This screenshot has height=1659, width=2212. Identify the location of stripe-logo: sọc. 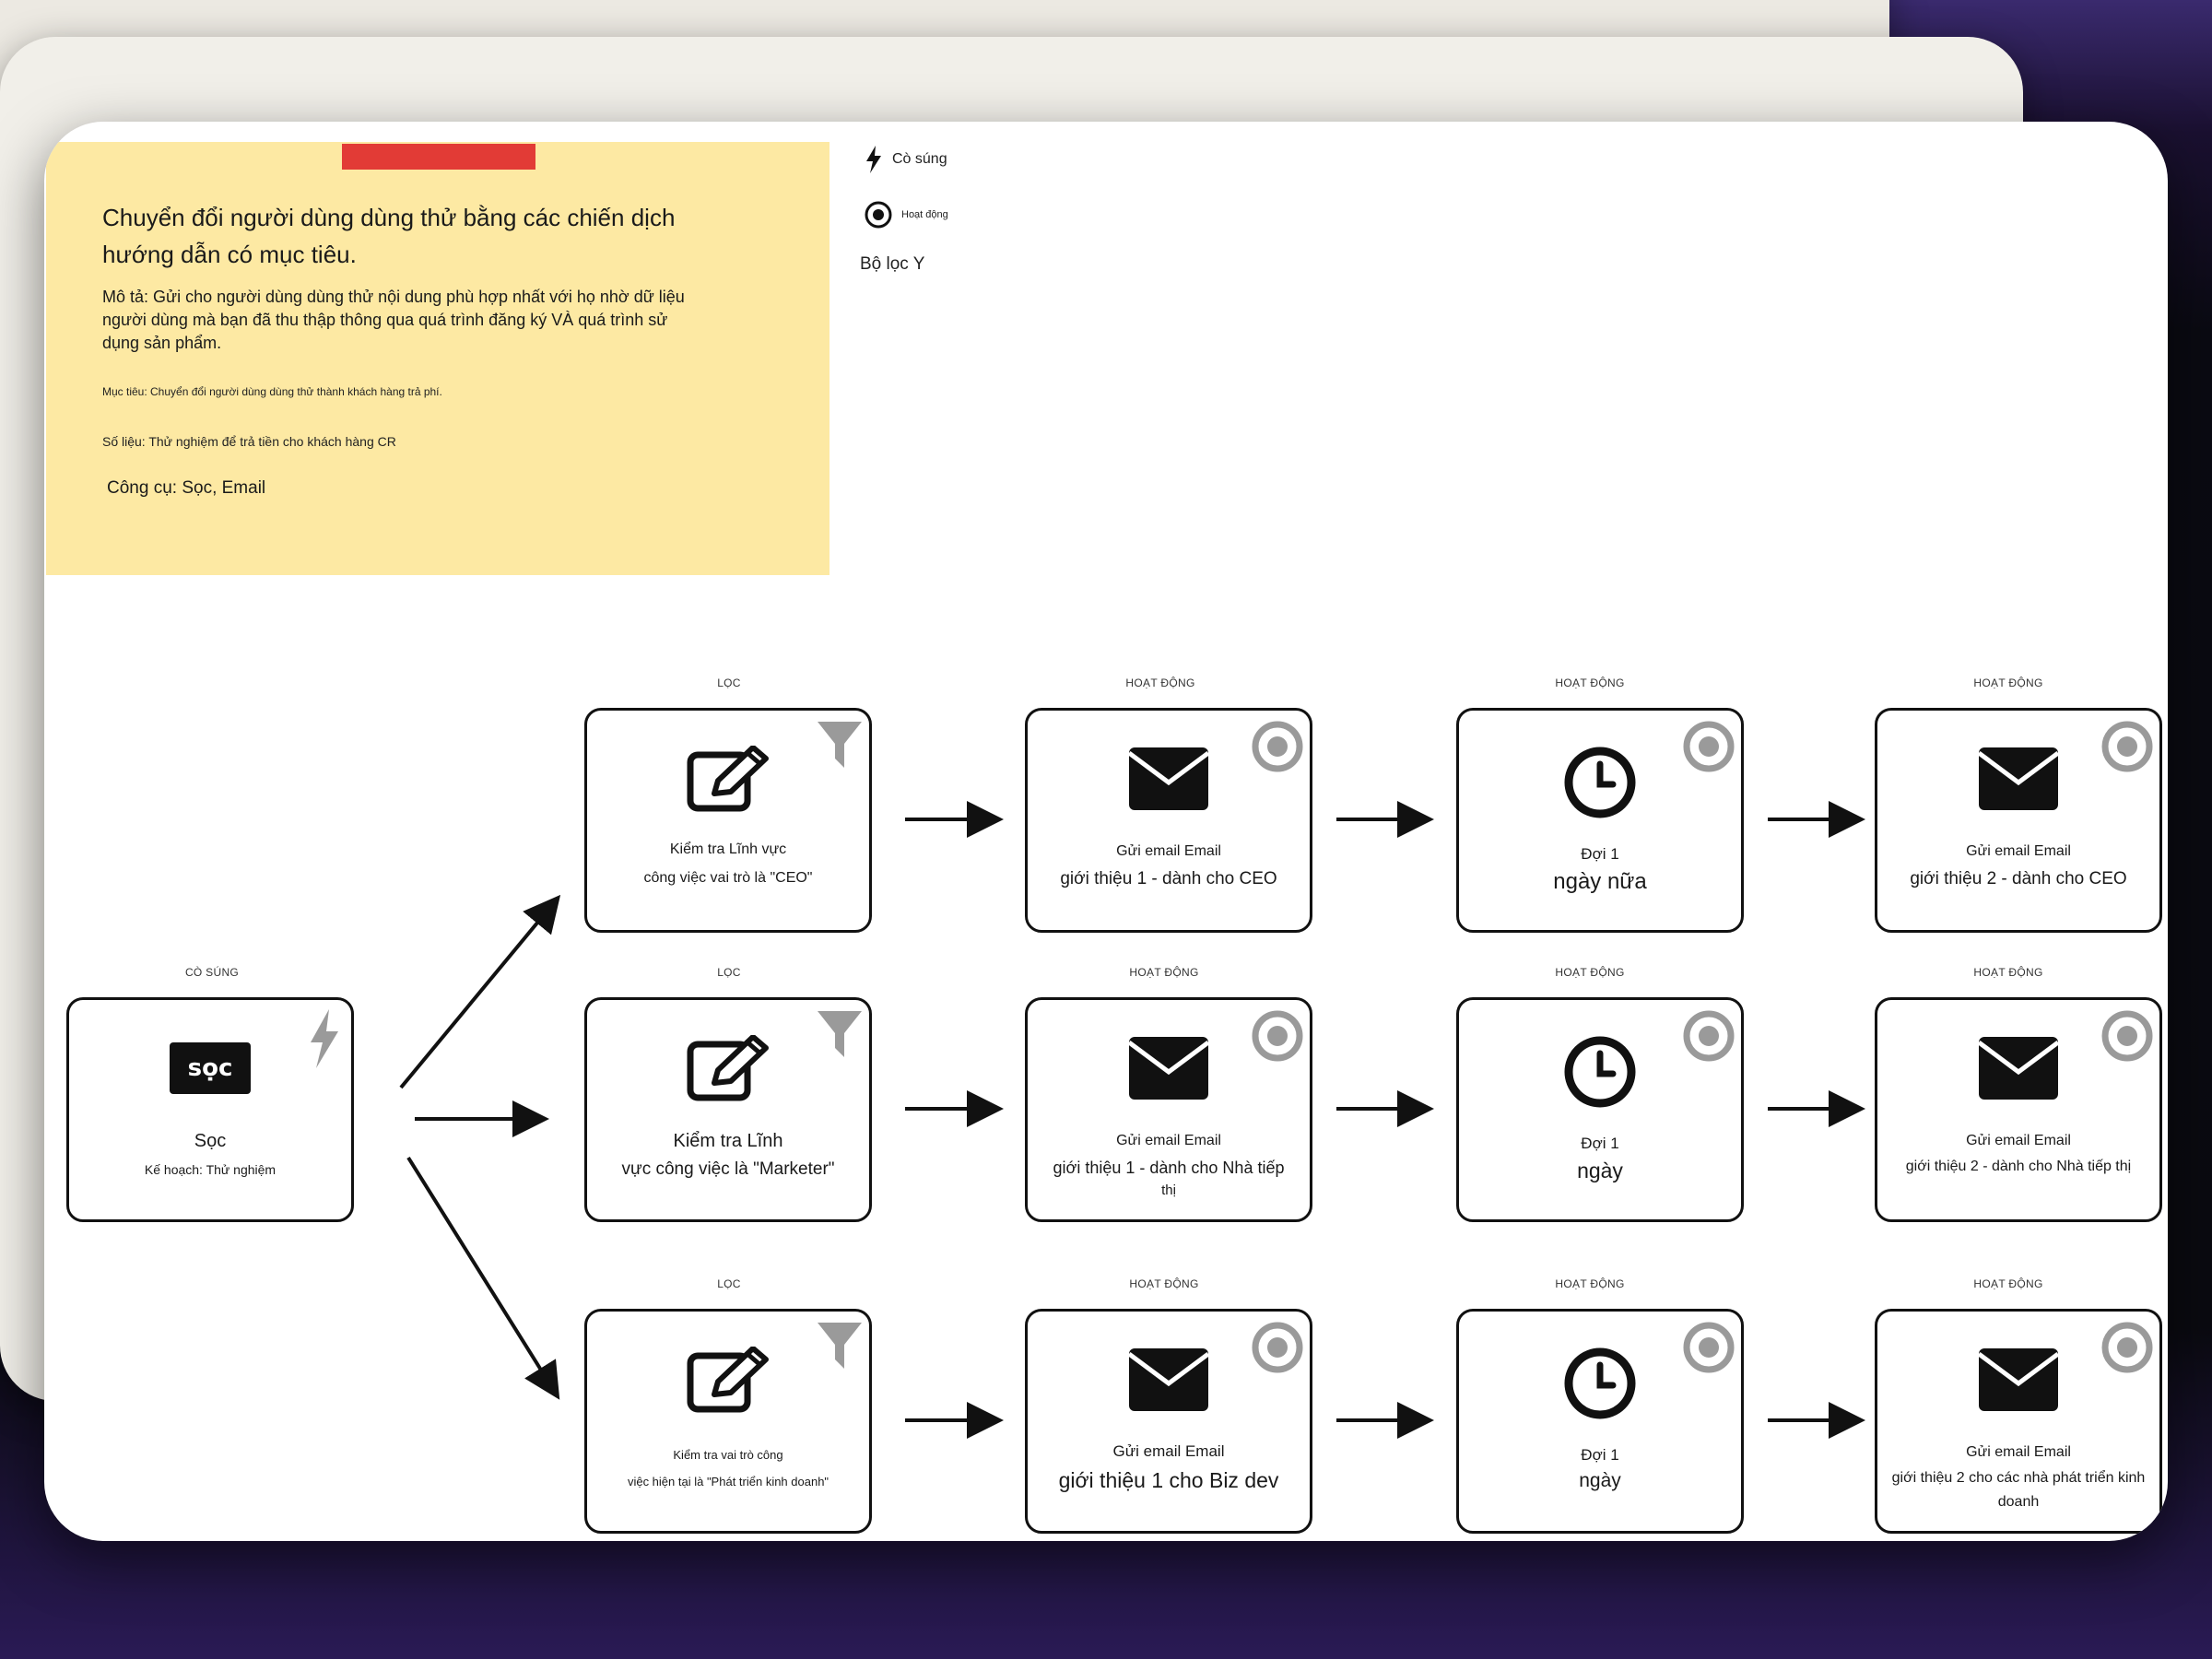
(210, 1068).